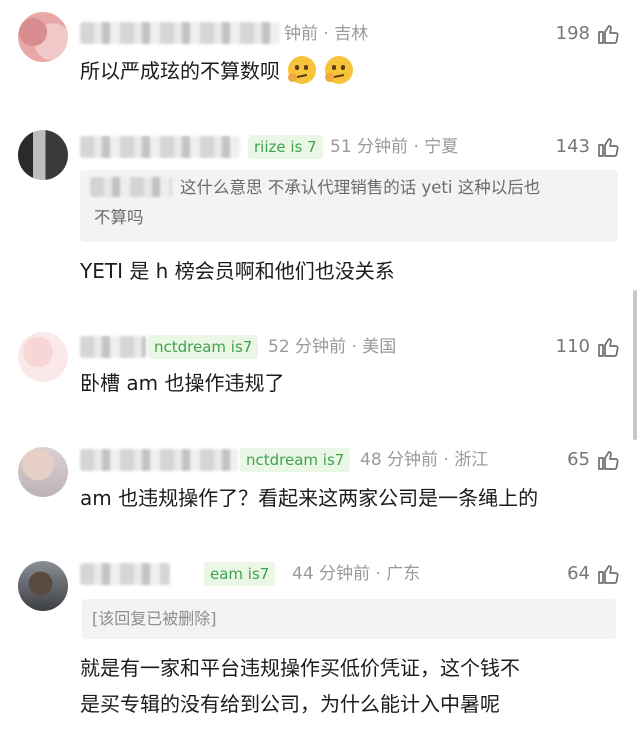 This screenshot has height=746, width=640. I want to click on quote-line-2: 不算吗, so click(119, 217).